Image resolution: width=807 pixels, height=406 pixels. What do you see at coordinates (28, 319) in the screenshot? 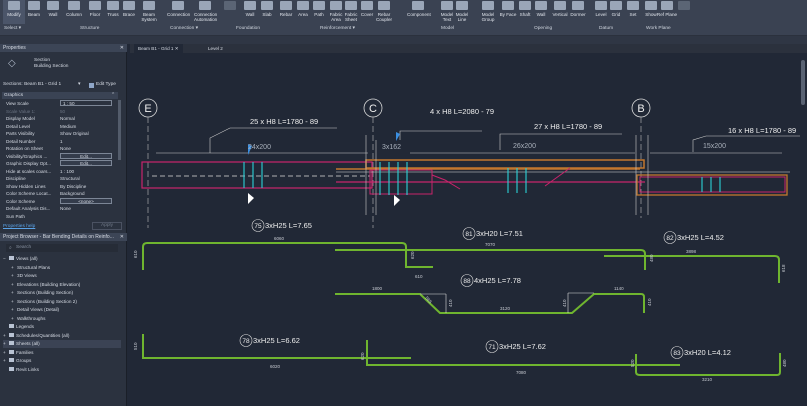
I see `browser-item: + Walkthroughs` at bounding box center [28, 319].